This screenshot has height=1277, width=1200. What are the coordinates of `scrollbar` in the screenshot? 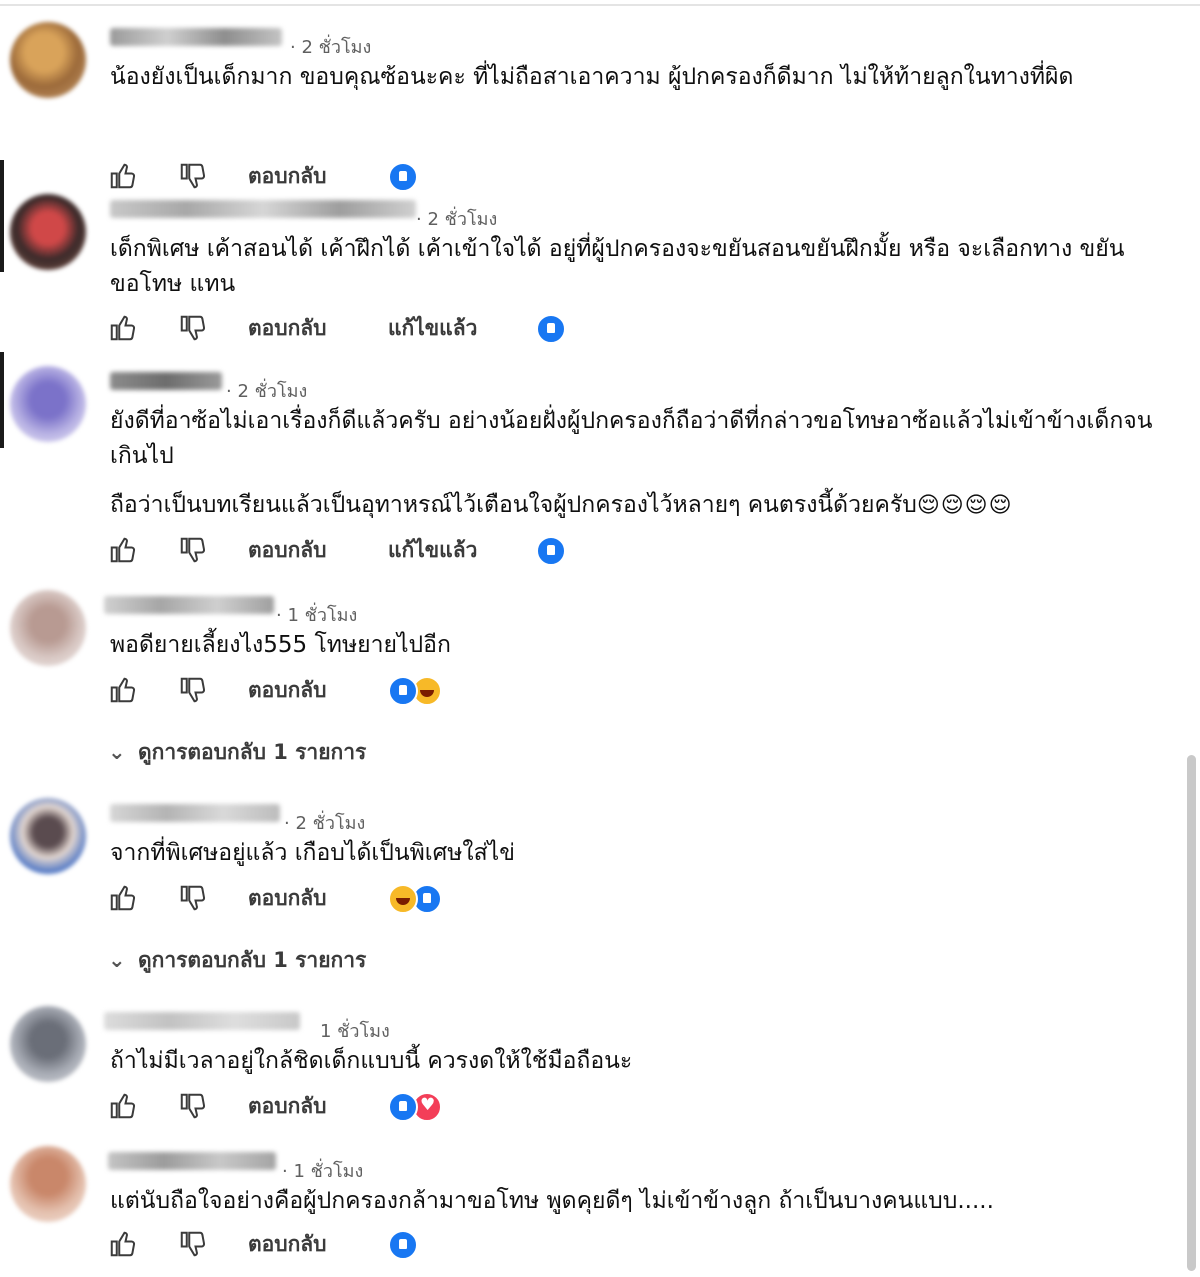 It's located at (1191, 1013).